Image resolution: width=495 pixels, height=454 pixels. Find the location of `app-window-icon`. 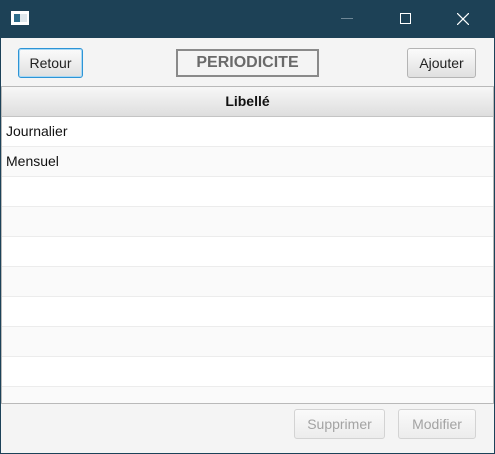

app-window-icon is located at coordinates (20, 18).